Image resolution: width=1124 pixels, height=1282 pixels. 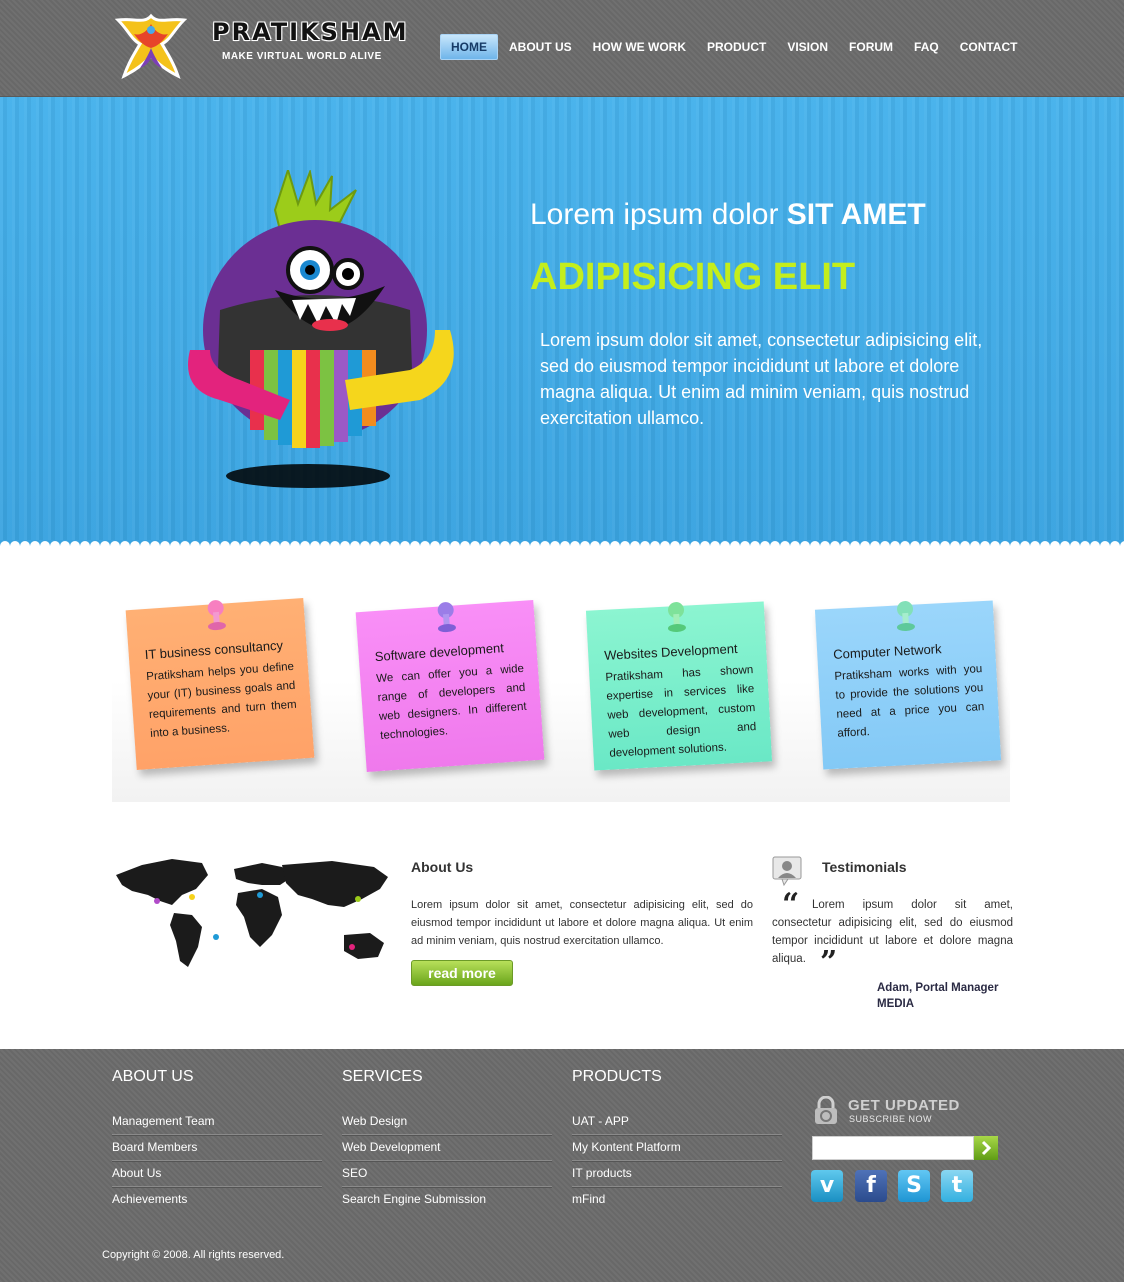 What do you see at coordinates (896, 1004) in the screenshot?
I see `testimonial-company: MEDIA` at bounding box center [896, 1004].